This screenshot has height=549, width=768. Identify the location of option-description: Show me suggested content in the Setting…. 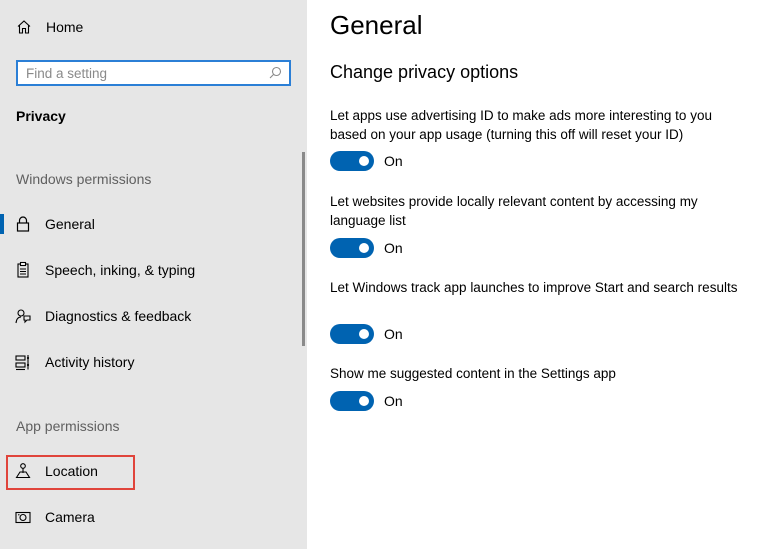
(473, 373).